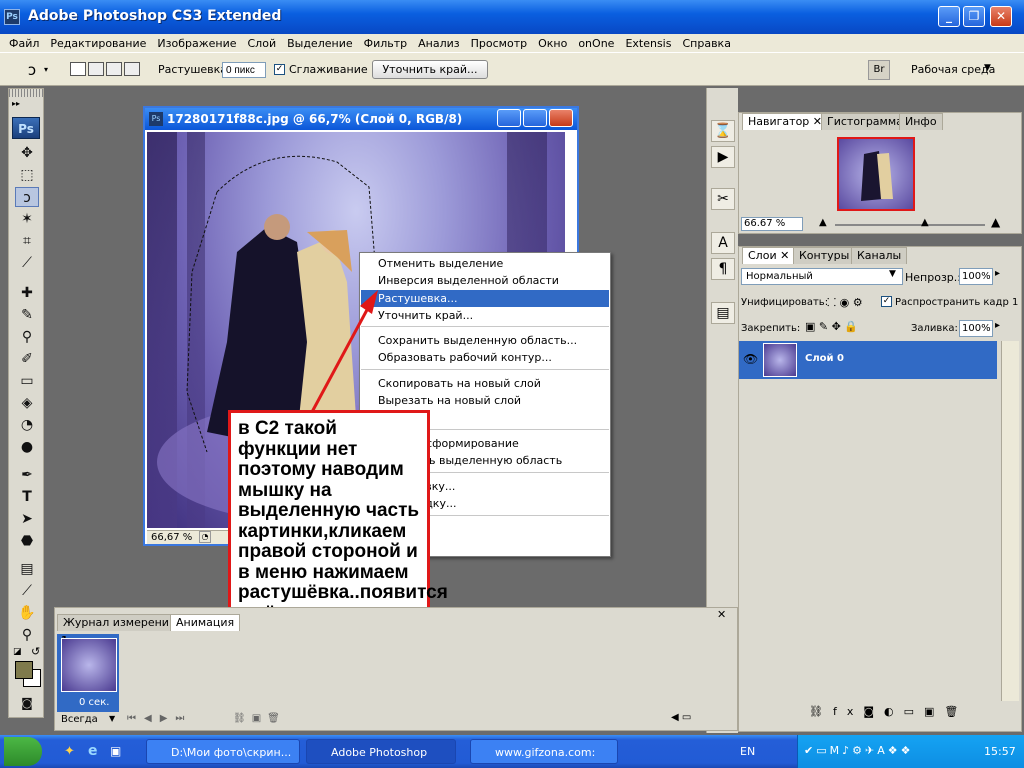 The image size is (1024, 768). What do you see at coordinates (96, 69) in the screenshot?
I see `add-selection-icon` at bounding box center [96, 69].